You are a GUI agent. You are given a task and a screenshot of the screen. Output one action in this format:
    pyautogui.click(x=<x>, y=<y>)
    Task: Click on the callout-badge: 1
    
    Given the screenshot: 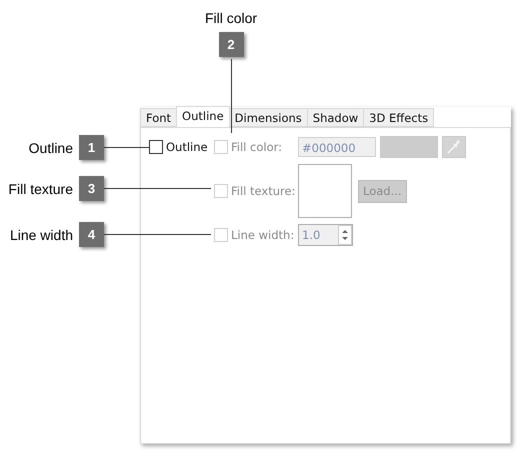 What is the action you would take?
    pyautogui.click(x=91, y=147)
    